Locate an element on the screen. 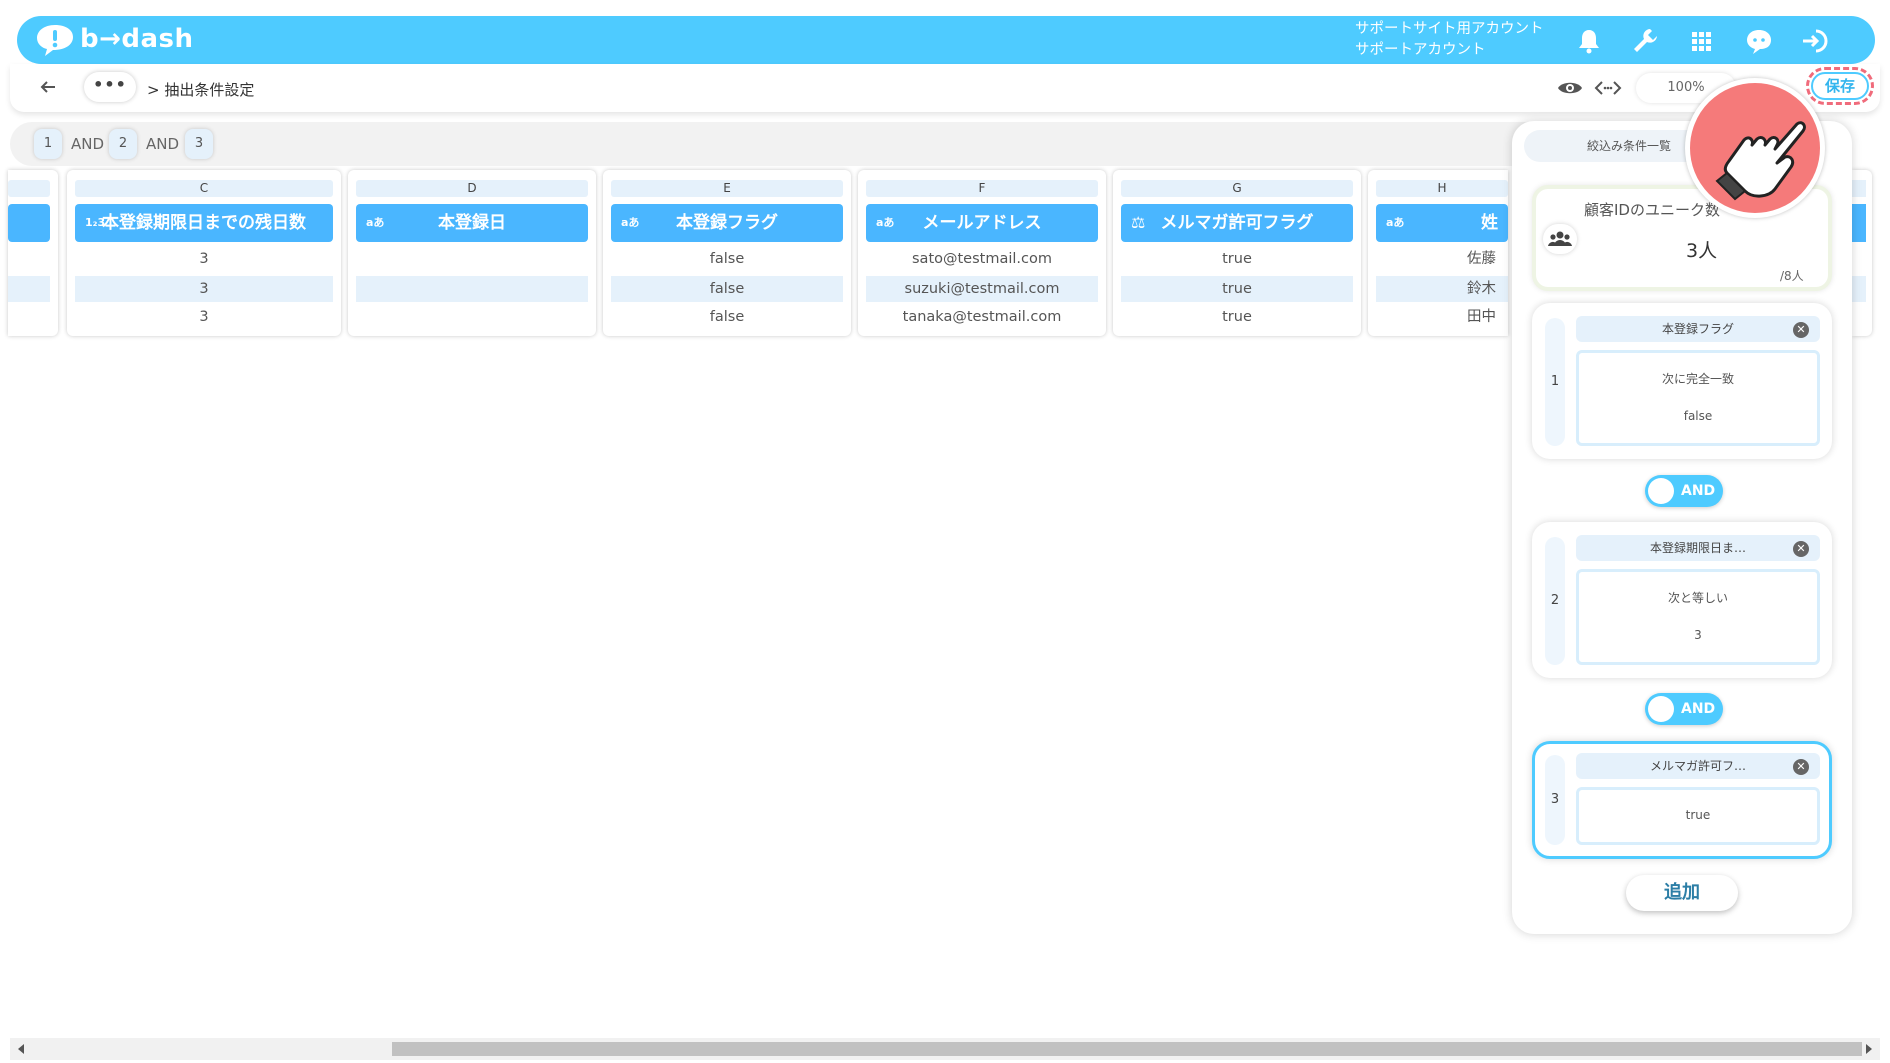 The width and height of the screenshot is (1890, 1063). condition-value: true is located at coordinates (1698, 815).